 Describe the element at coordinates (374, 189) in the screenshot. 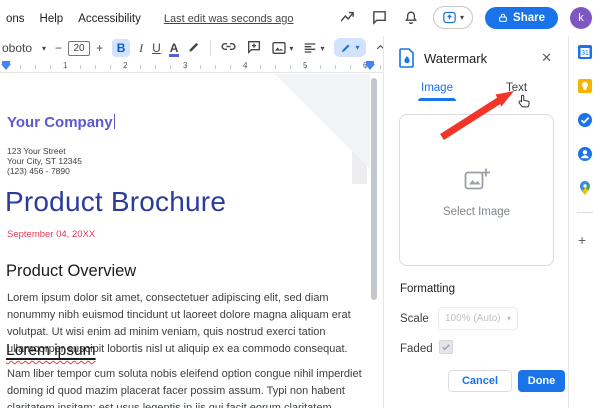

I see `document-scrollbar` at that location.